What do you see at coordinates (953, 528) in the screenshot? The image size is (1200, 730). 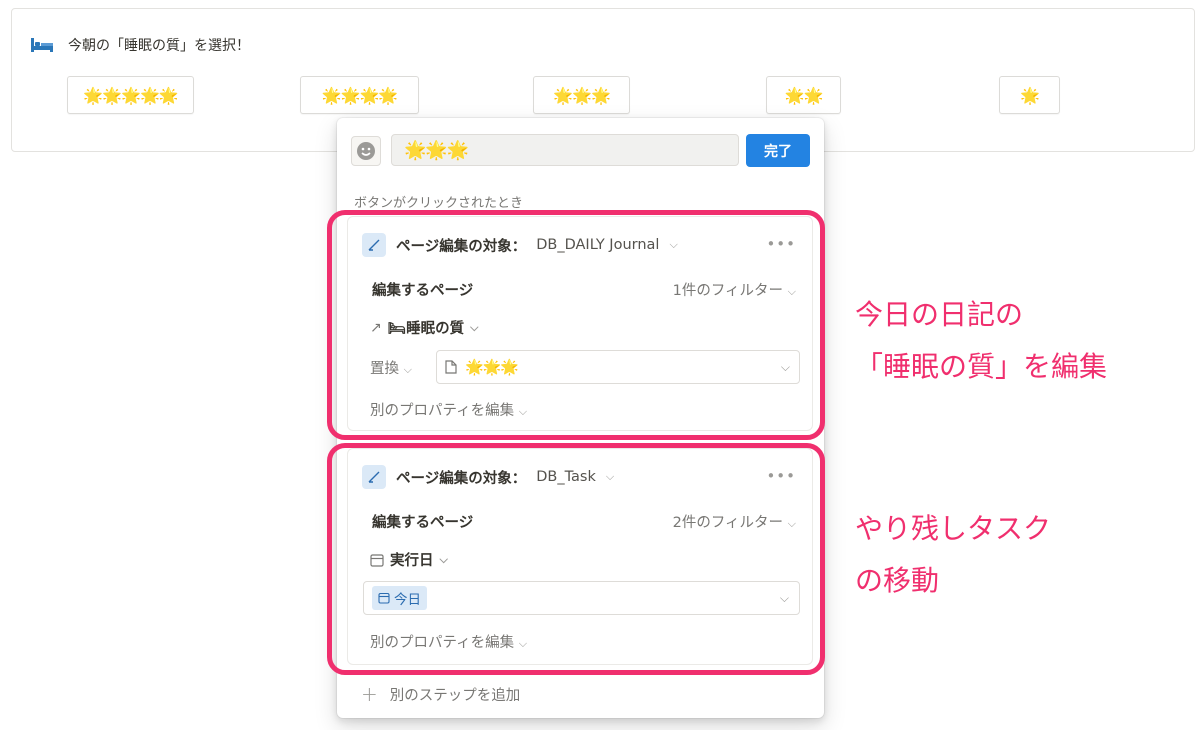 I see `annotation-task-line1: やり残しタスク` at bounding box center [953, 528].